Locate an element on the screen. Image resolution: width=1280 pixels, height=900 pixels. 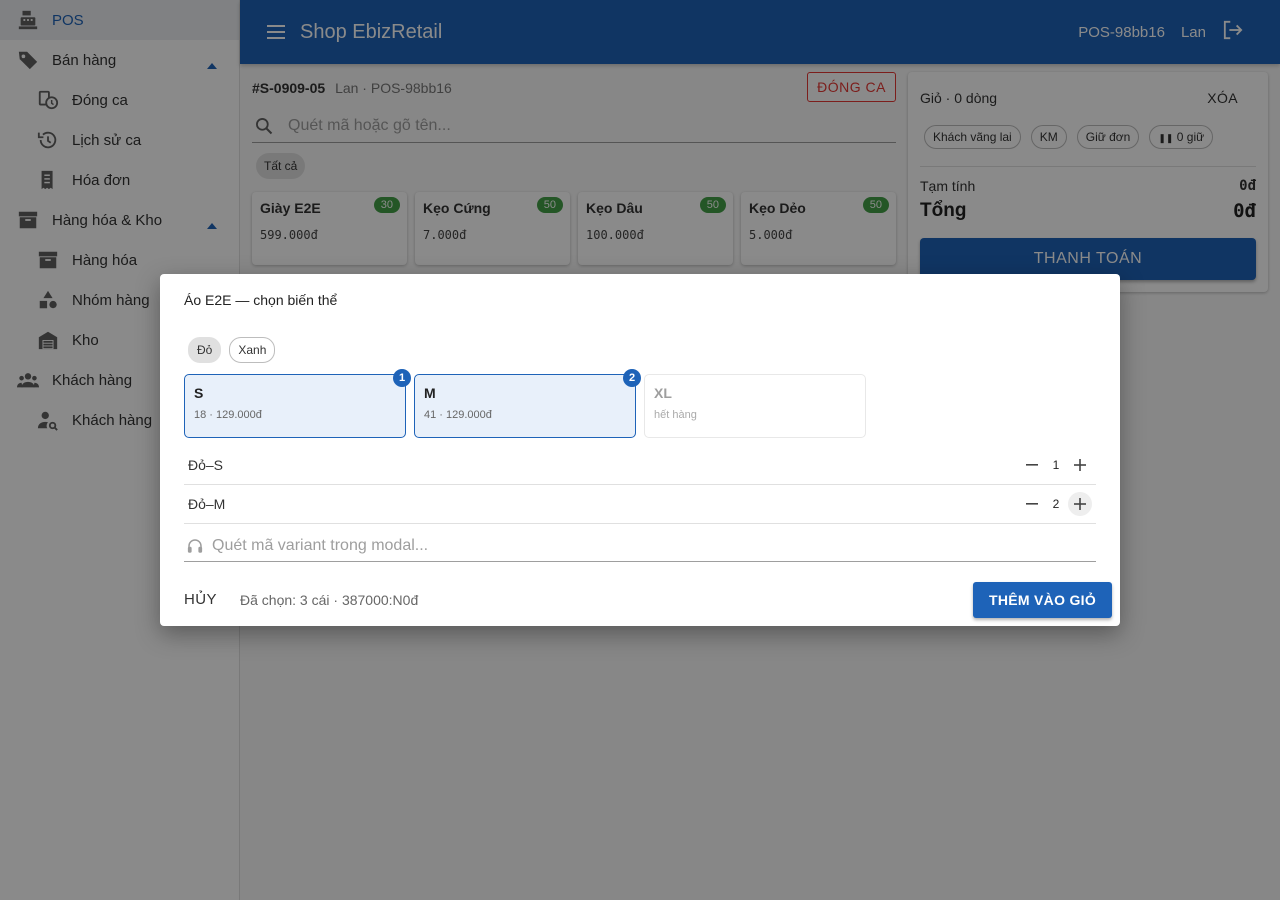
size-stock-price: 41 · 129.000đ is located at coordinates (458, 415).